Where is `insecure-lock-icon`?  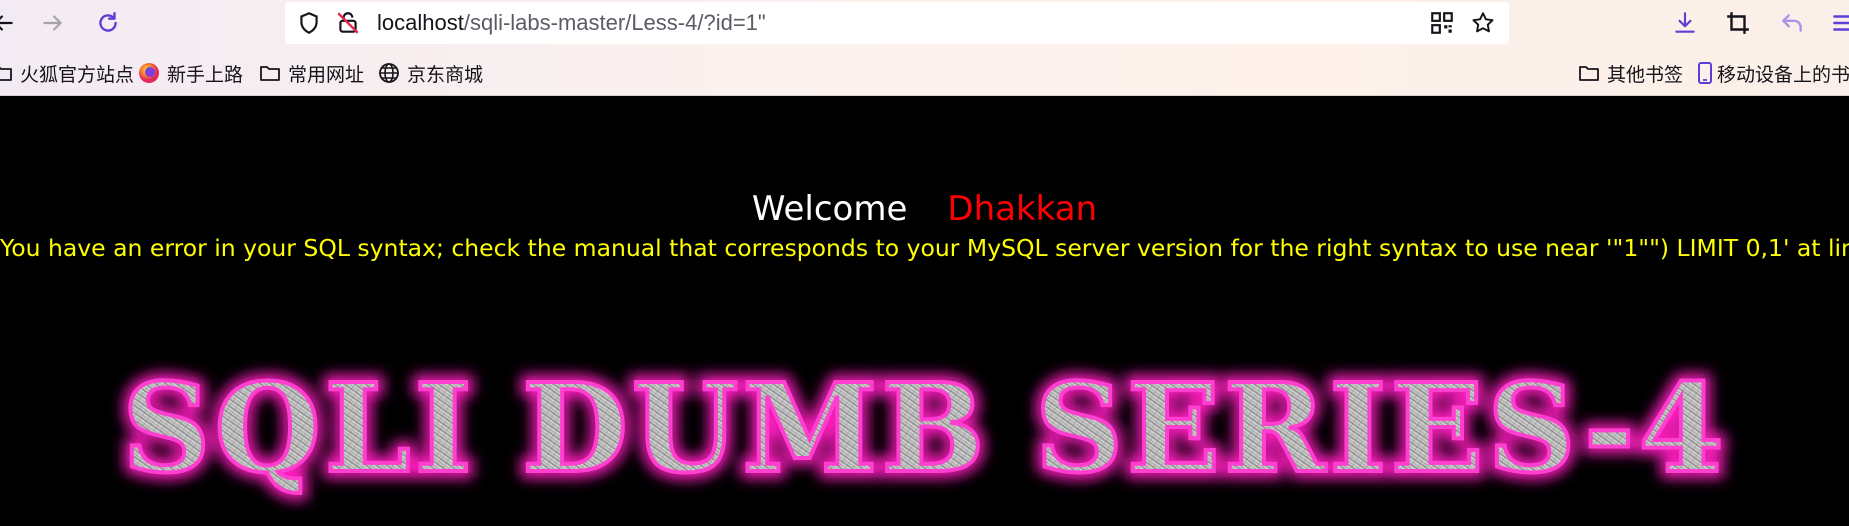 insecure-lock-icon is located at coordinates (348, 23).